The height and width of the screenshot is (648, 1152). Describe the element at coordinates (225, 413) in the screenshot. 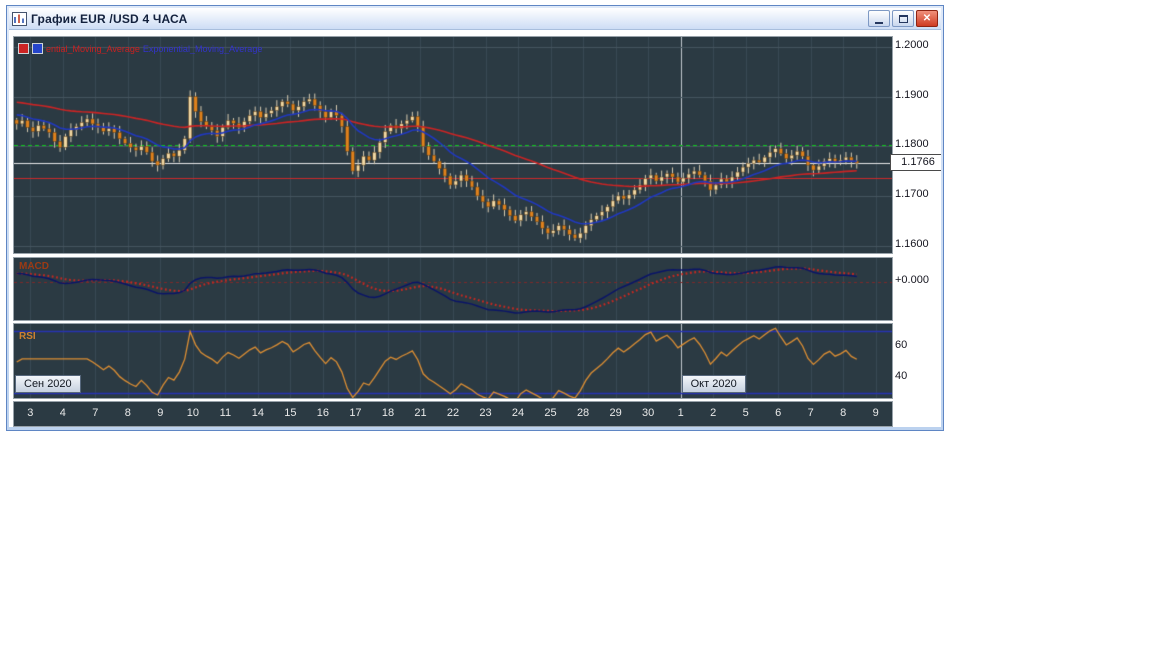

I see `date-tick: 11` at that location.